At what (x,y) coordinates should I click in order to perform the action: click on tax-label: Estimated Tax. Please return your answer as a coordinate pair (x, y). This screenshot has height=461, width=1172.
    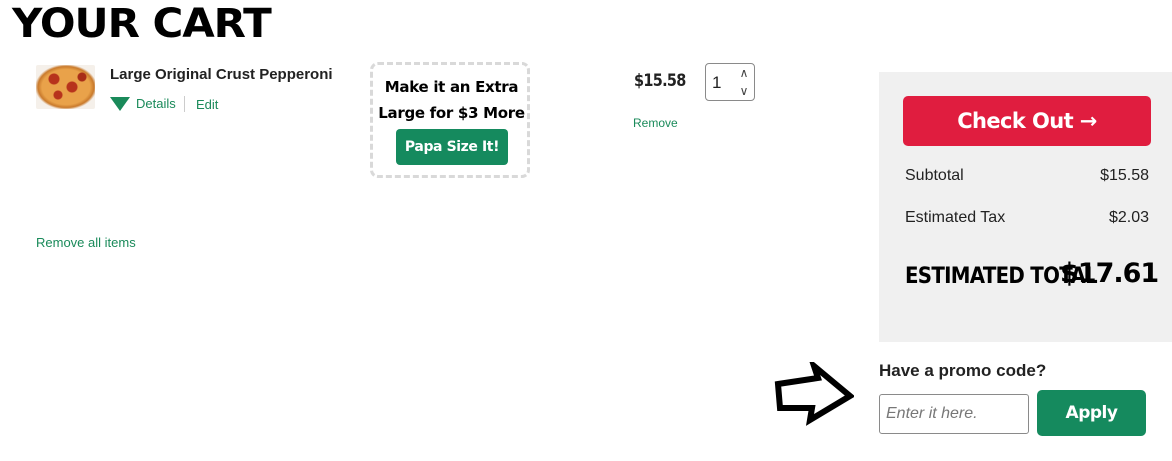
    Looking at the image, I should click on (955, 217).